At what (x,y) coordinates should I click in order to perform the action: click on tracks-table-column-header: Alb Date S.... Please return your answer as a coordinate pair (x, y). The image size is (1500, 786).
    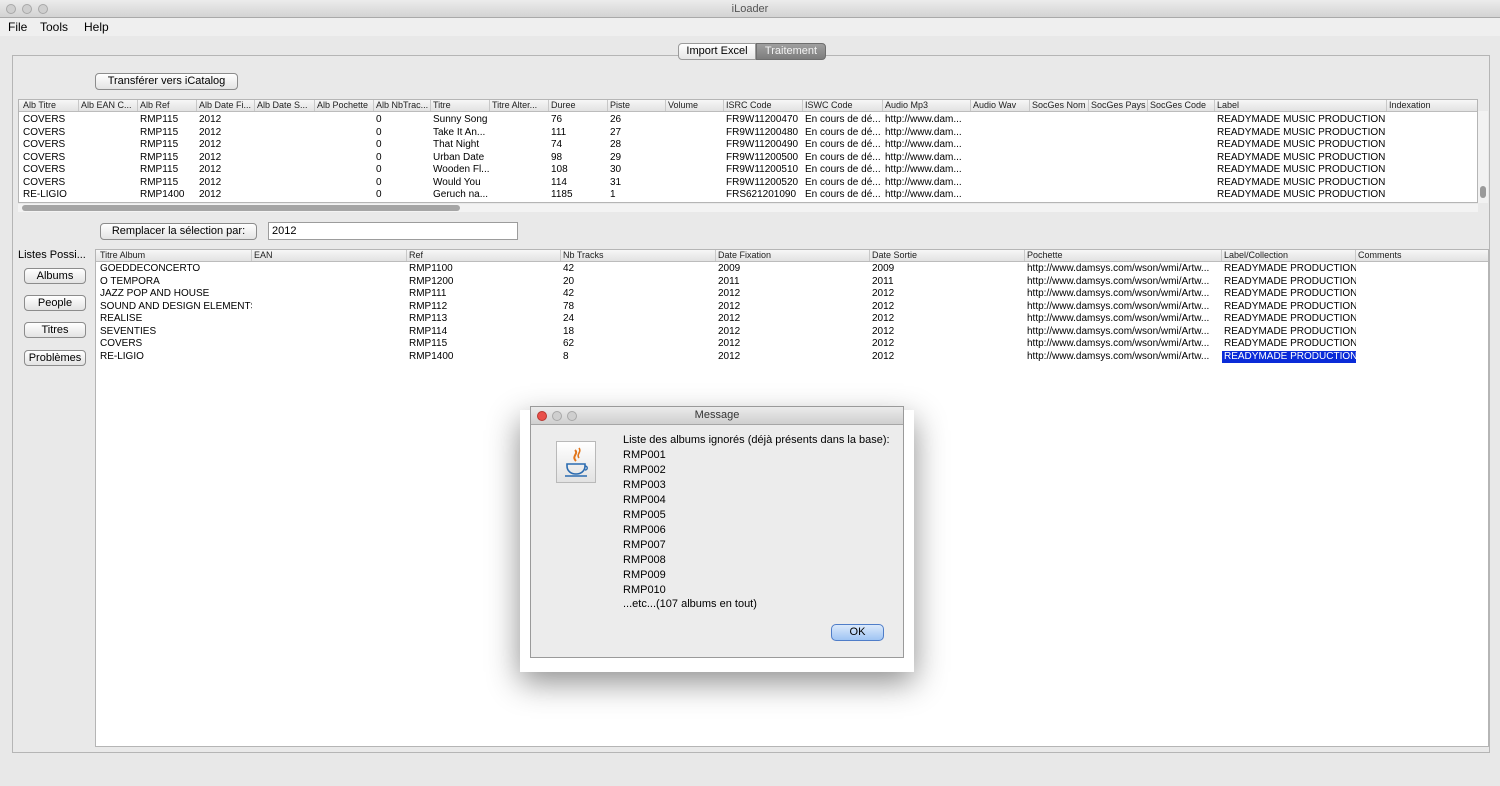
    Looking at the image, I should click on (285, 105).